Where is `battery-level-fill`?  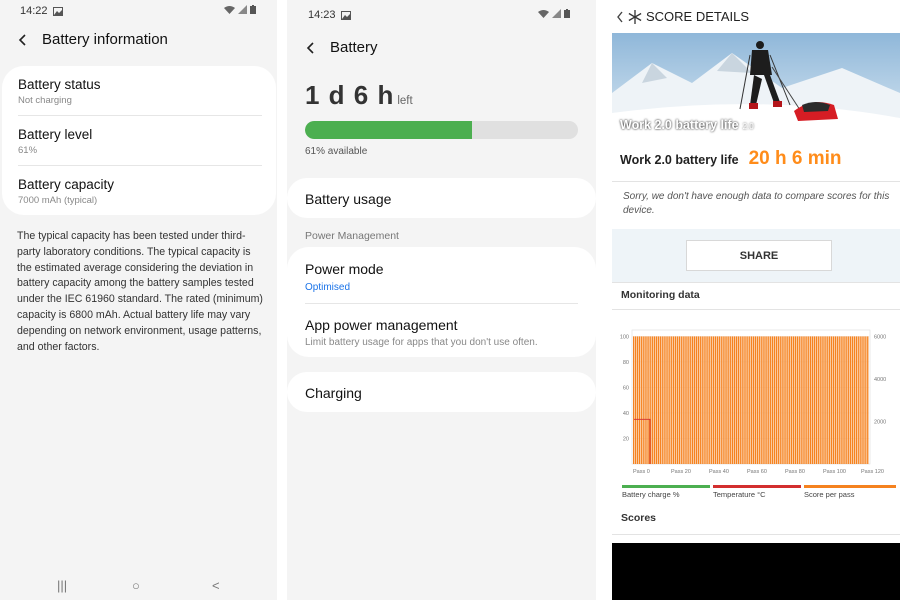 battery-level-fill is located at coordinates (388, 130).